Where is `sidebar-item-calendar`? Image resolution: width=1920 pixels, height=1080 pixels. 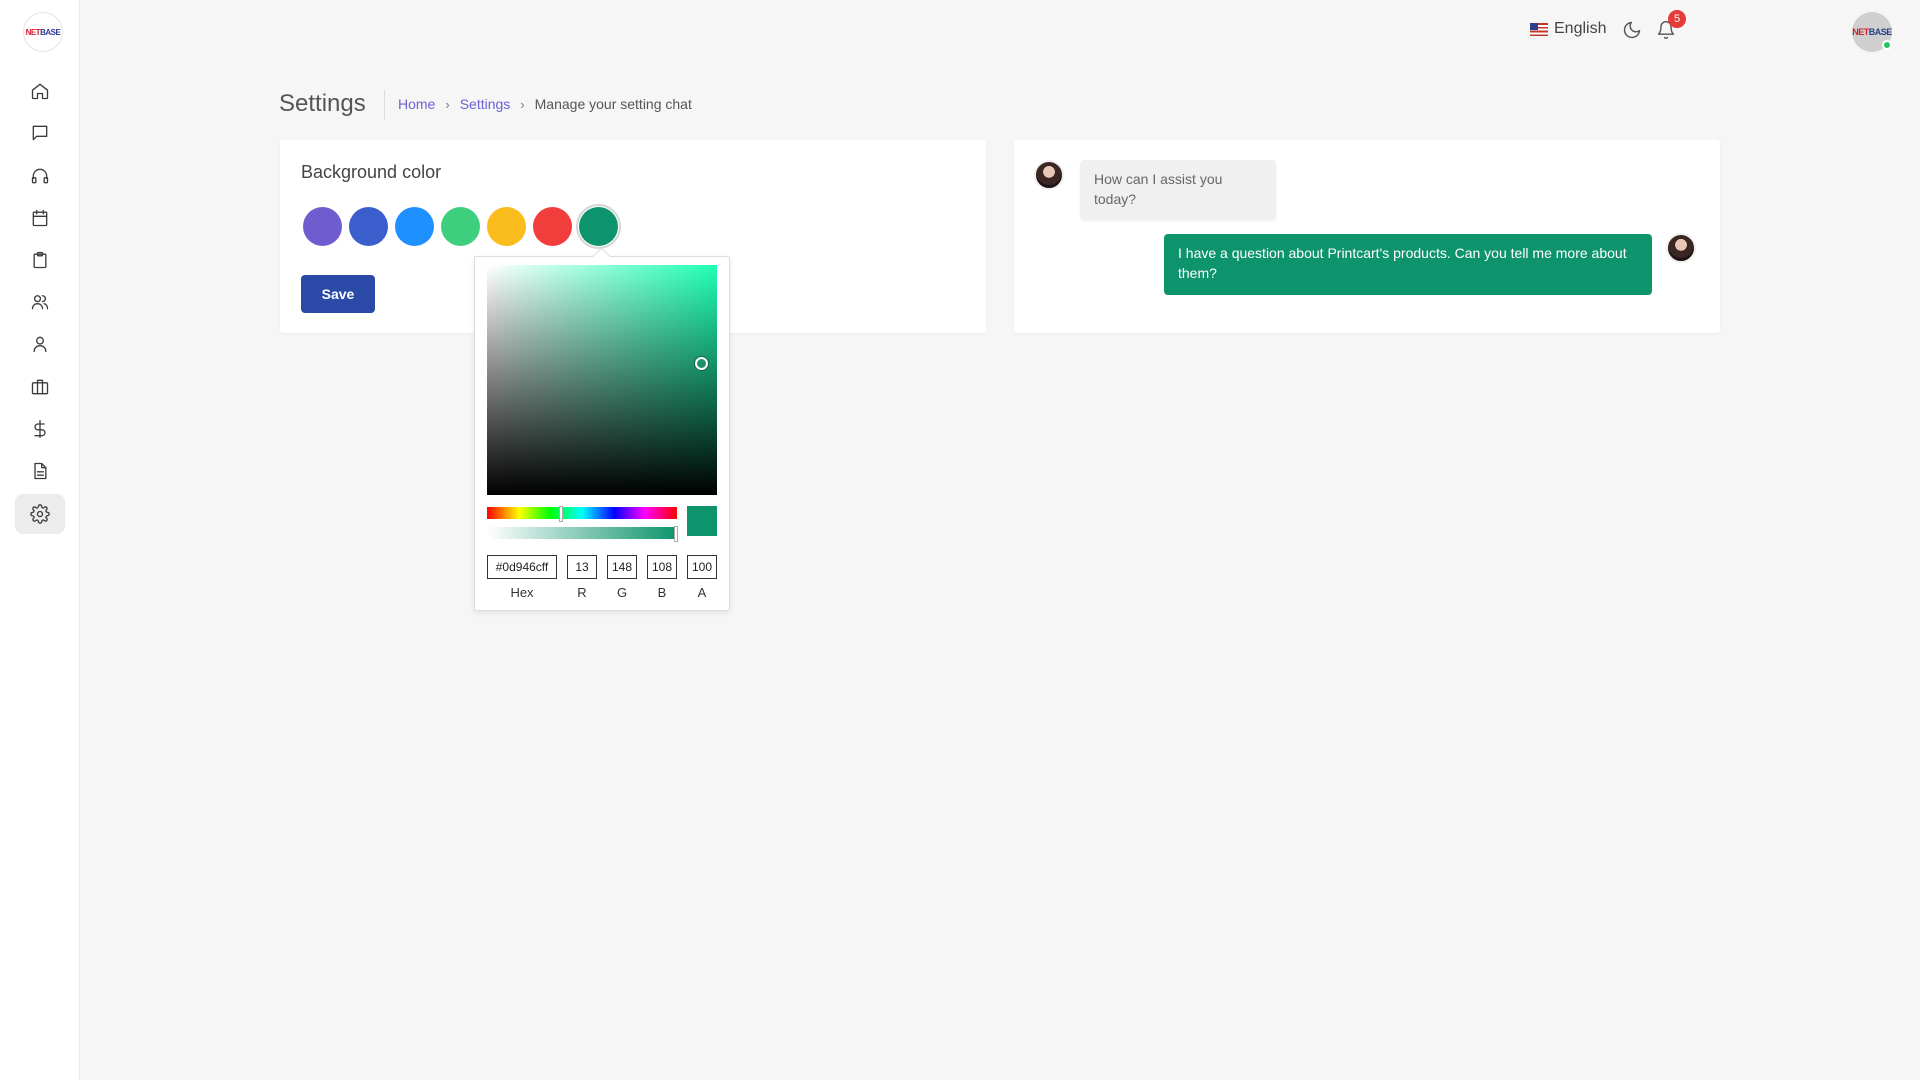 sidebar-item-calendar is located at coordinates (40, 218).